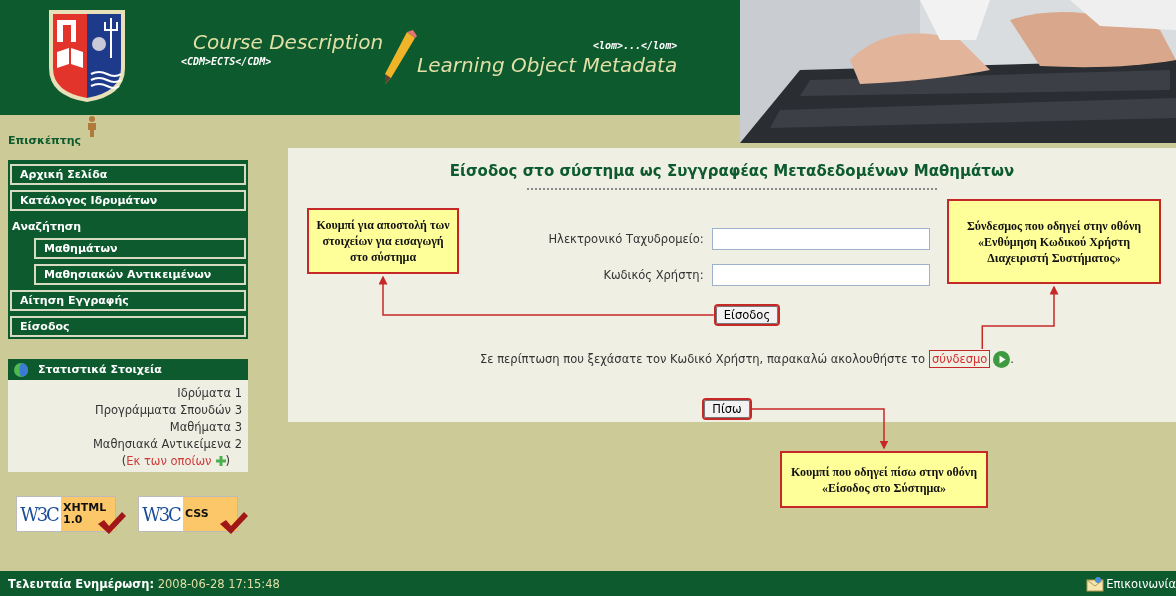 The width and height of the screenshot is (1176, 596). Describe the element at coordinates (100, 369) in the screenshot. I see `stats-title: Στατιστικά Στοιχεία` at that location.